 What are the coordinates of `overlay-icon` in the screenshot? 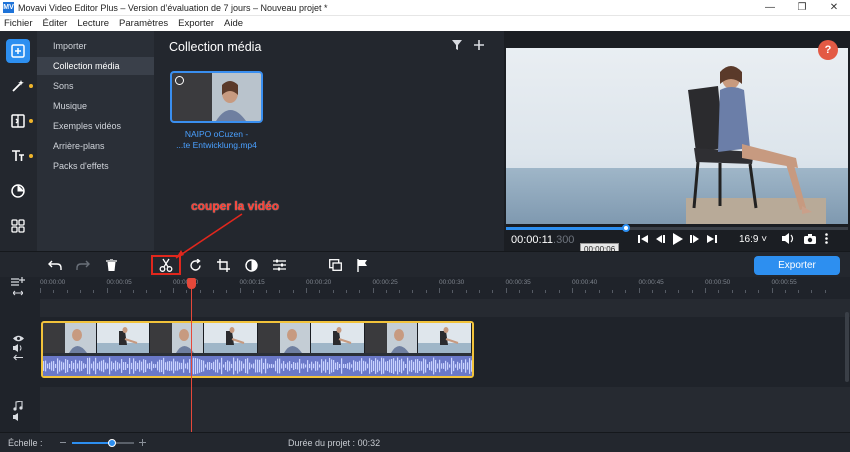 It's located at (335, 265).